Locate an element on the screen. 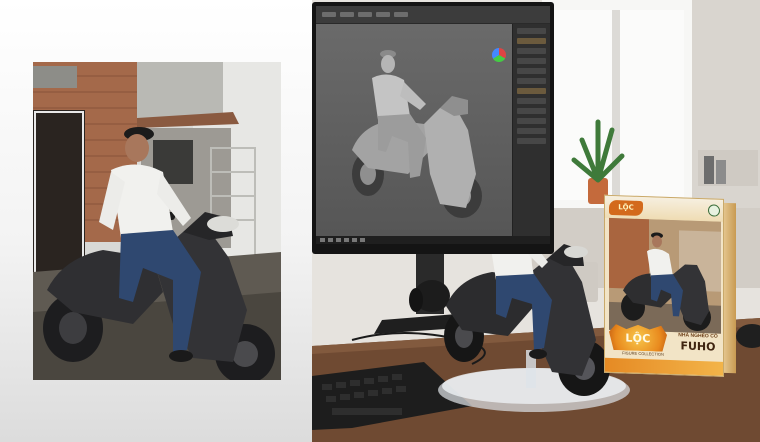  product-box-front: LỘC FUHO LỘC F is located at coordinates (664, 285).